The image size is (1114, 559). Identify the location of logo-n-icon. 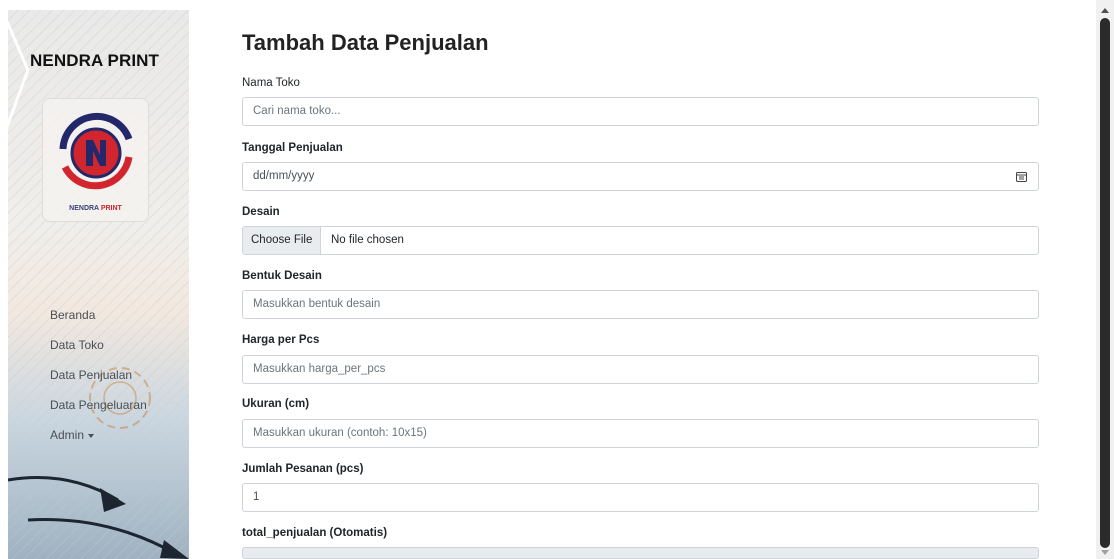
(96, 151).